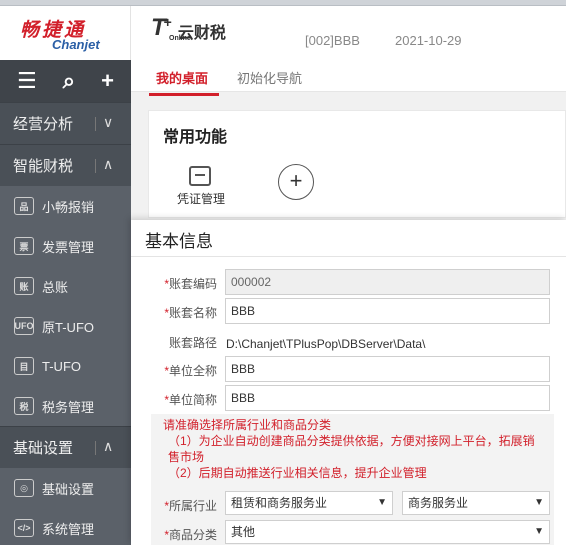  I want to click on hint-line: 请准确选择所属行业和商品分类, so click(247, 425).